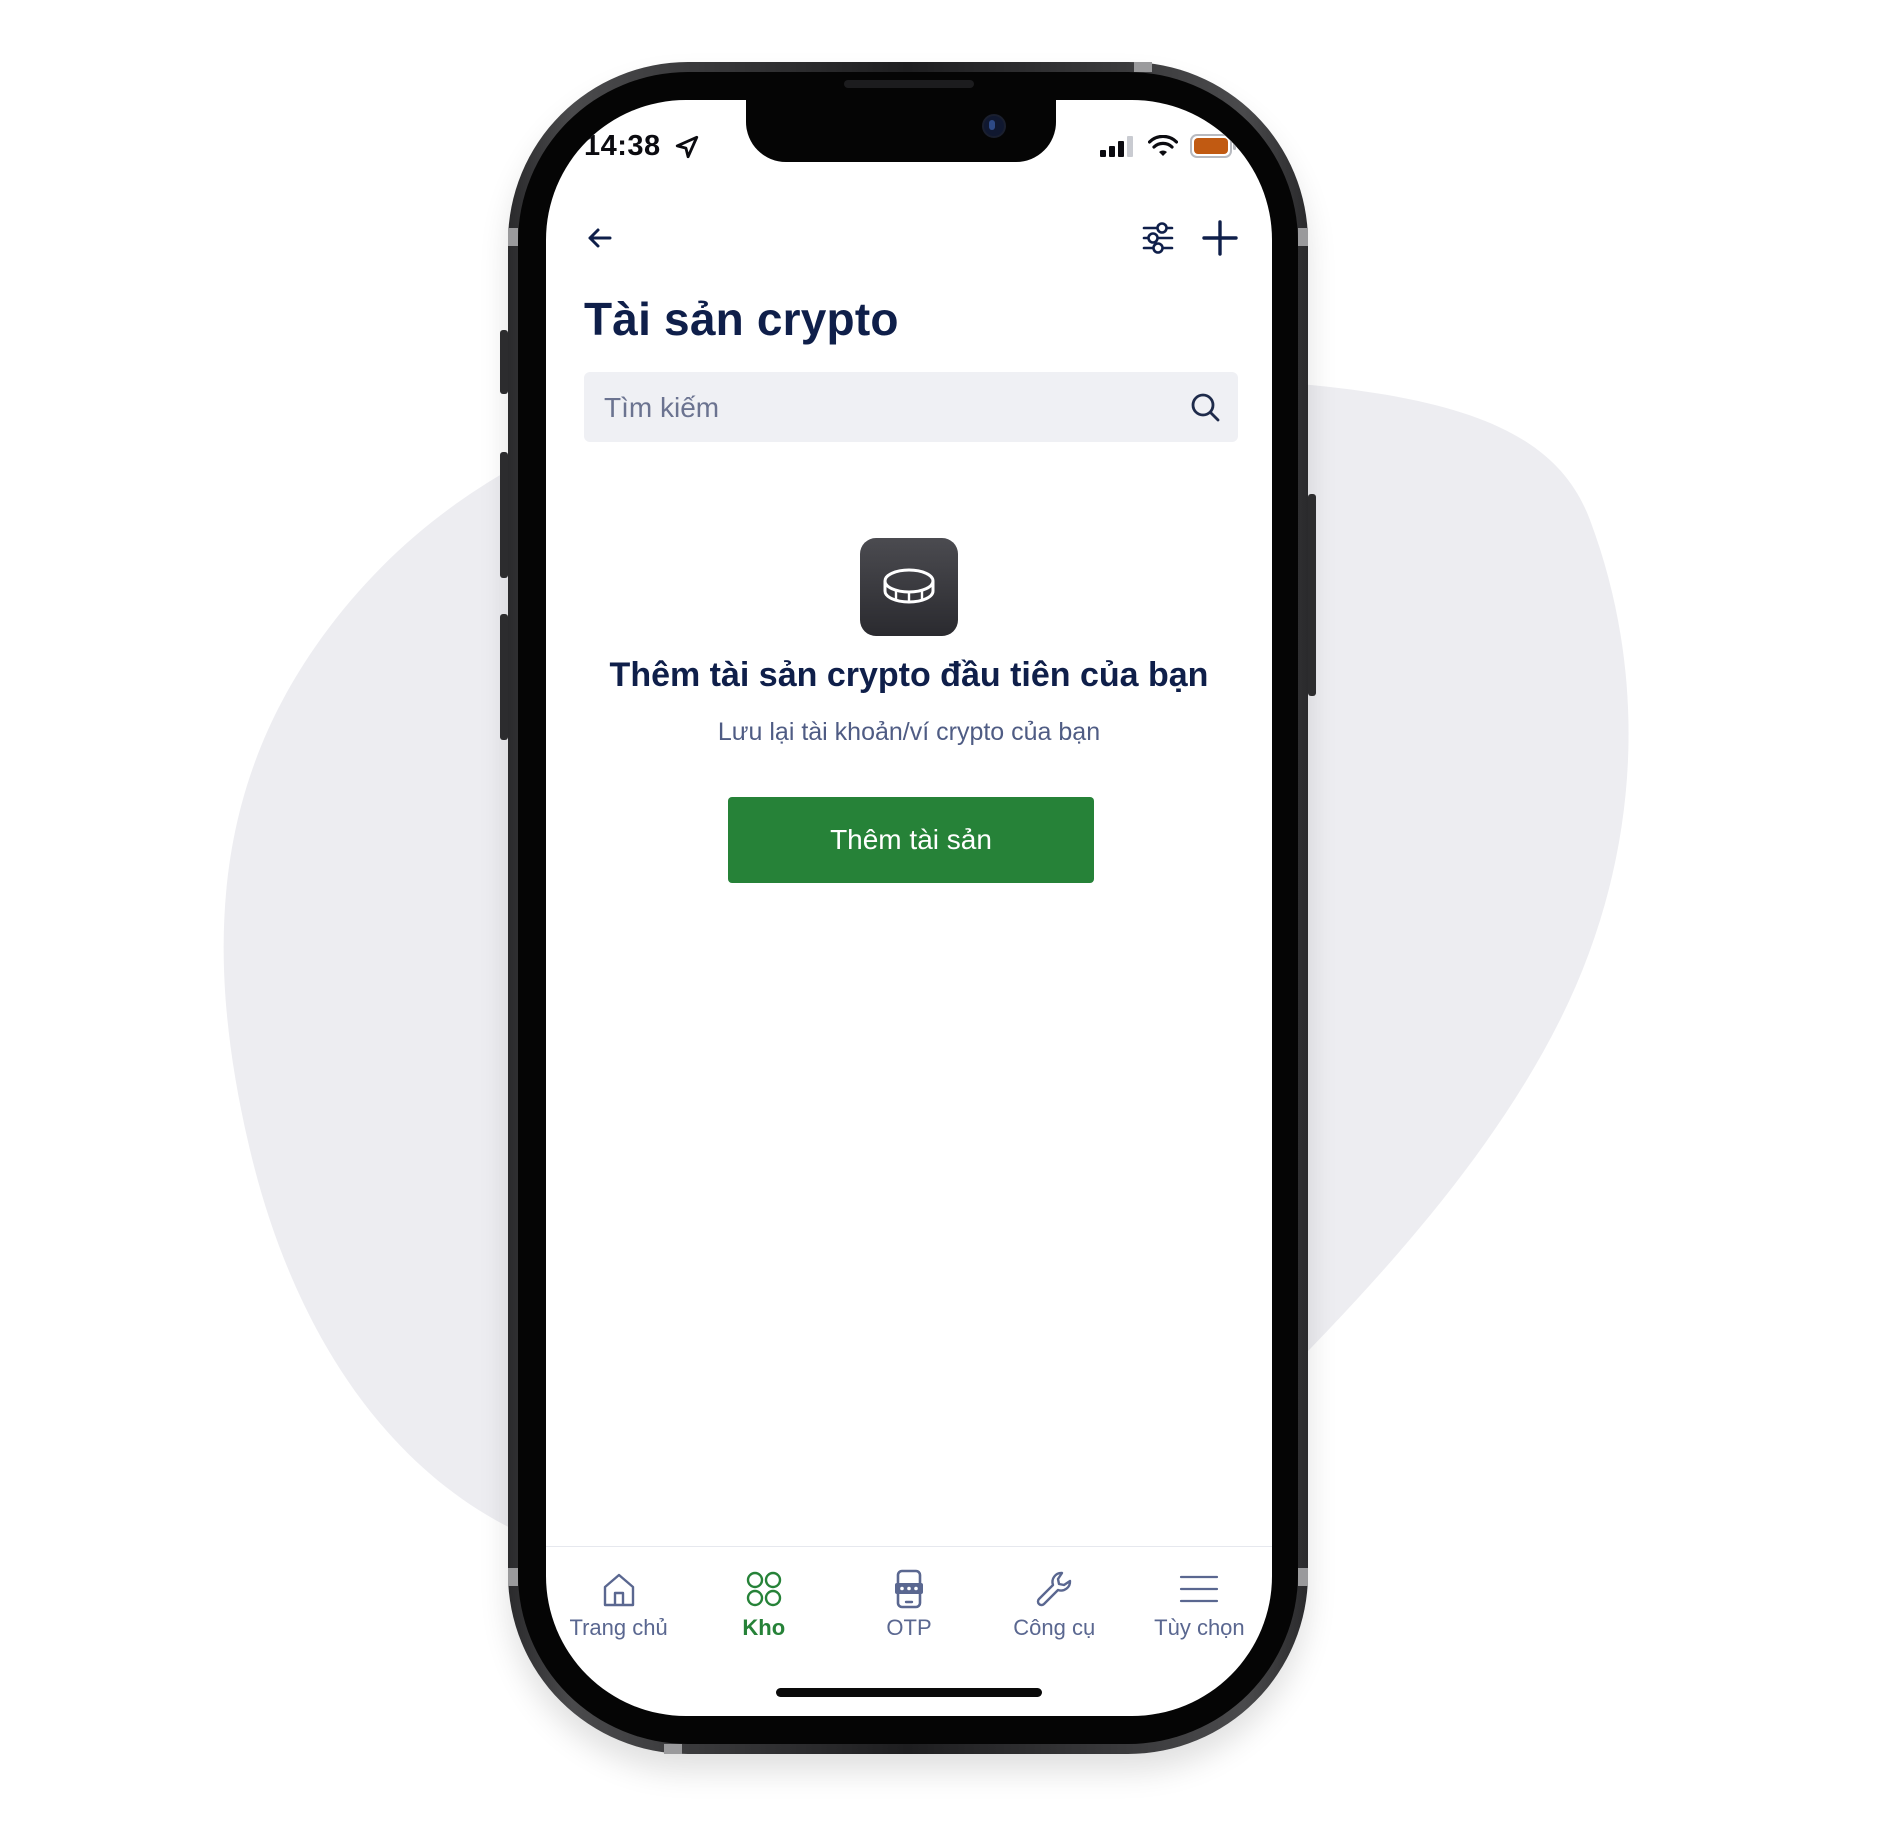  What do you see at coordinates (504, 362) in the screenshot?
I see `silent-switch` at bounding box center [504, 362].